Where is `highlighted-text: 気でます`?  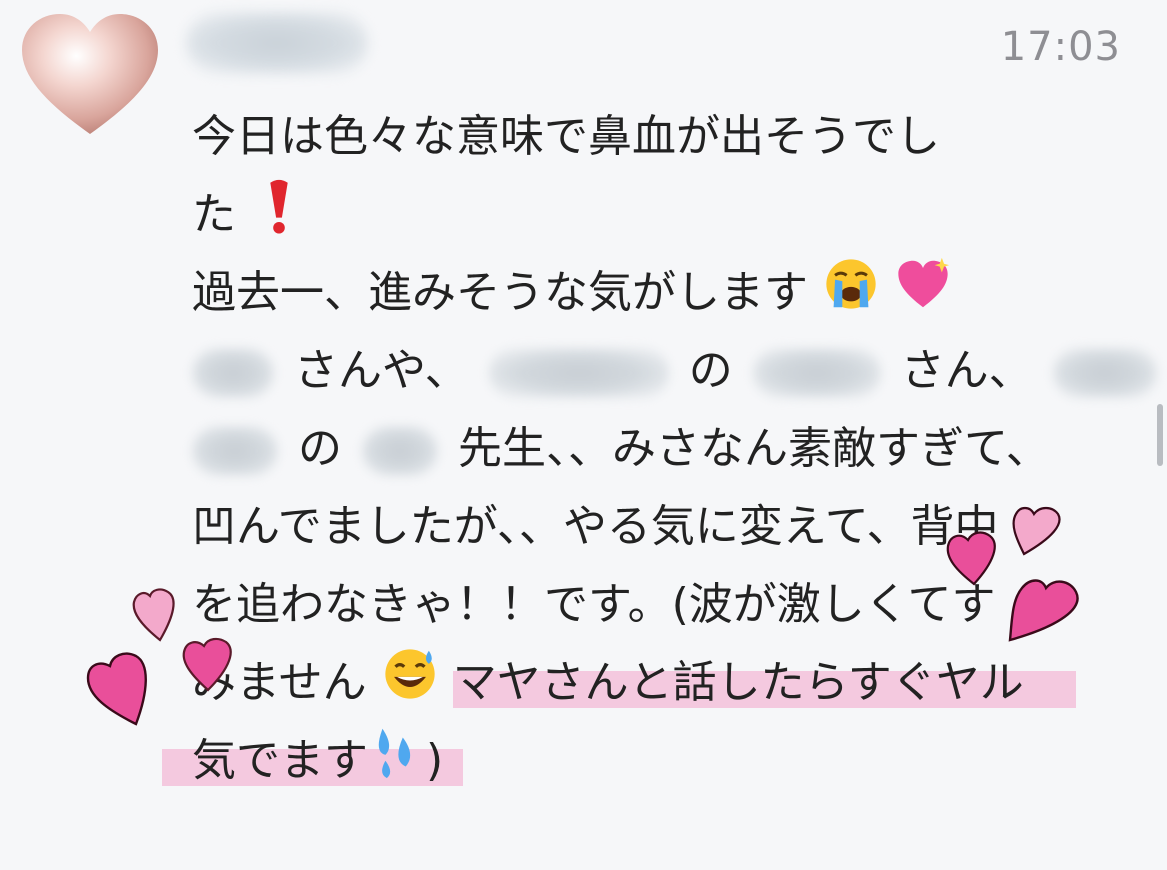
highlighted-text: 気でます is located at coordinates (280, 760).